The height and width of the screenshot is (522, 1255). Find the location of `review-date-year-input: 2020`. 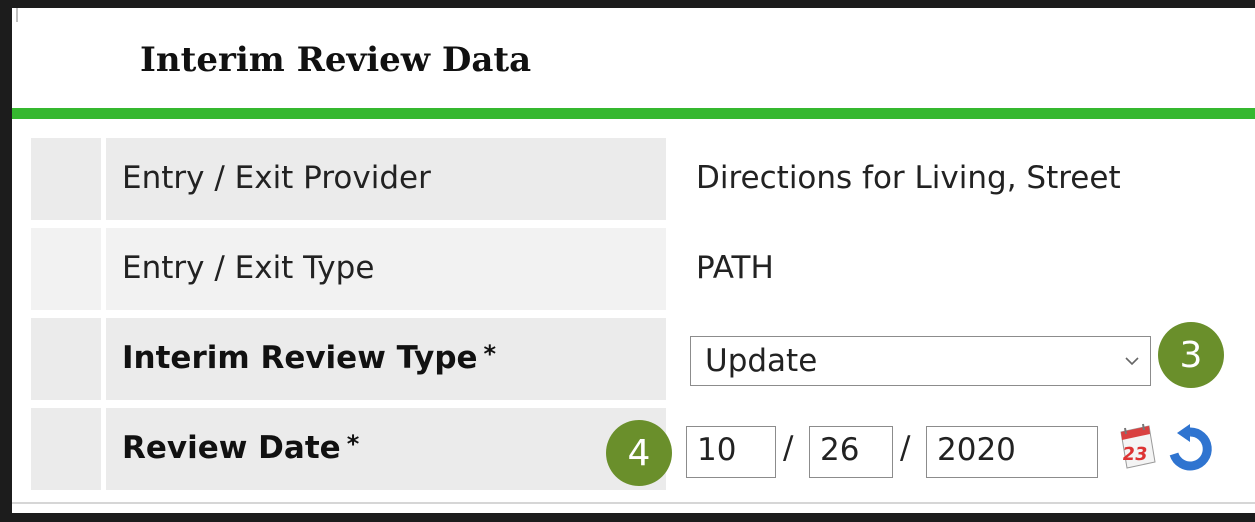

review-date-year-input: 2020 is located at coordinates (1012, 452).